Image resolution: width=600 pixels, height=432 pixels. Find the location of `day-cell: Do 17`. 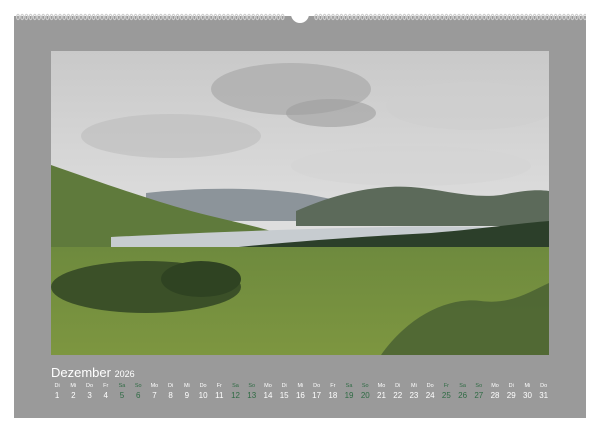

day-cell: Do 17 is located at coordinates (317, 394).